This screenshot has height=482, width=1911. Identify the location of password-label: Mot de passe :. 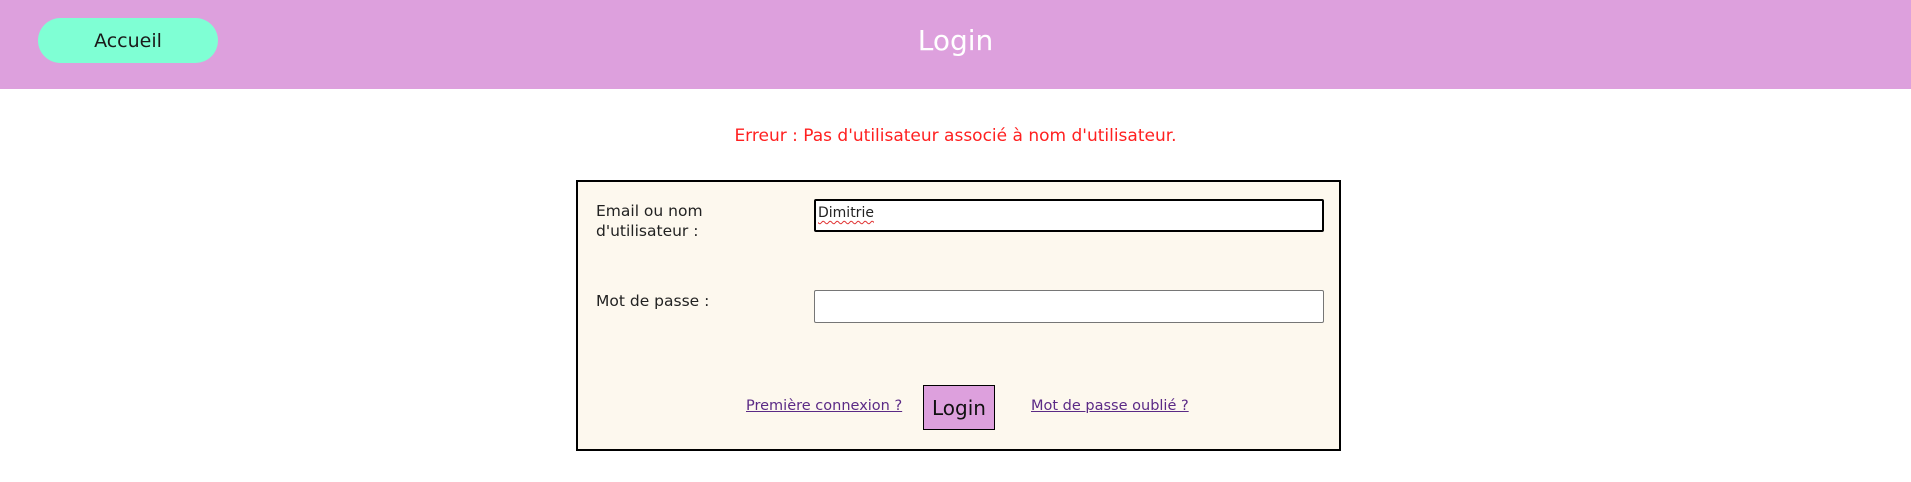
(653, 301).